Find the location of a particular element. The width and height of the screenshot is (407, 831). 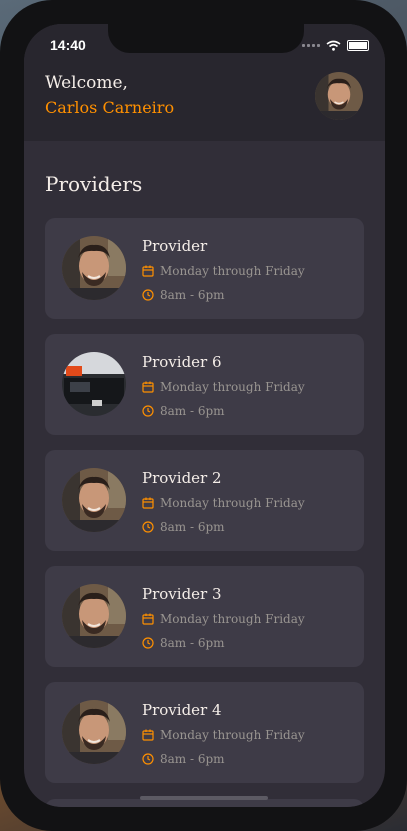

provider-name: Provider 2 is located at coordinates (182, 478).